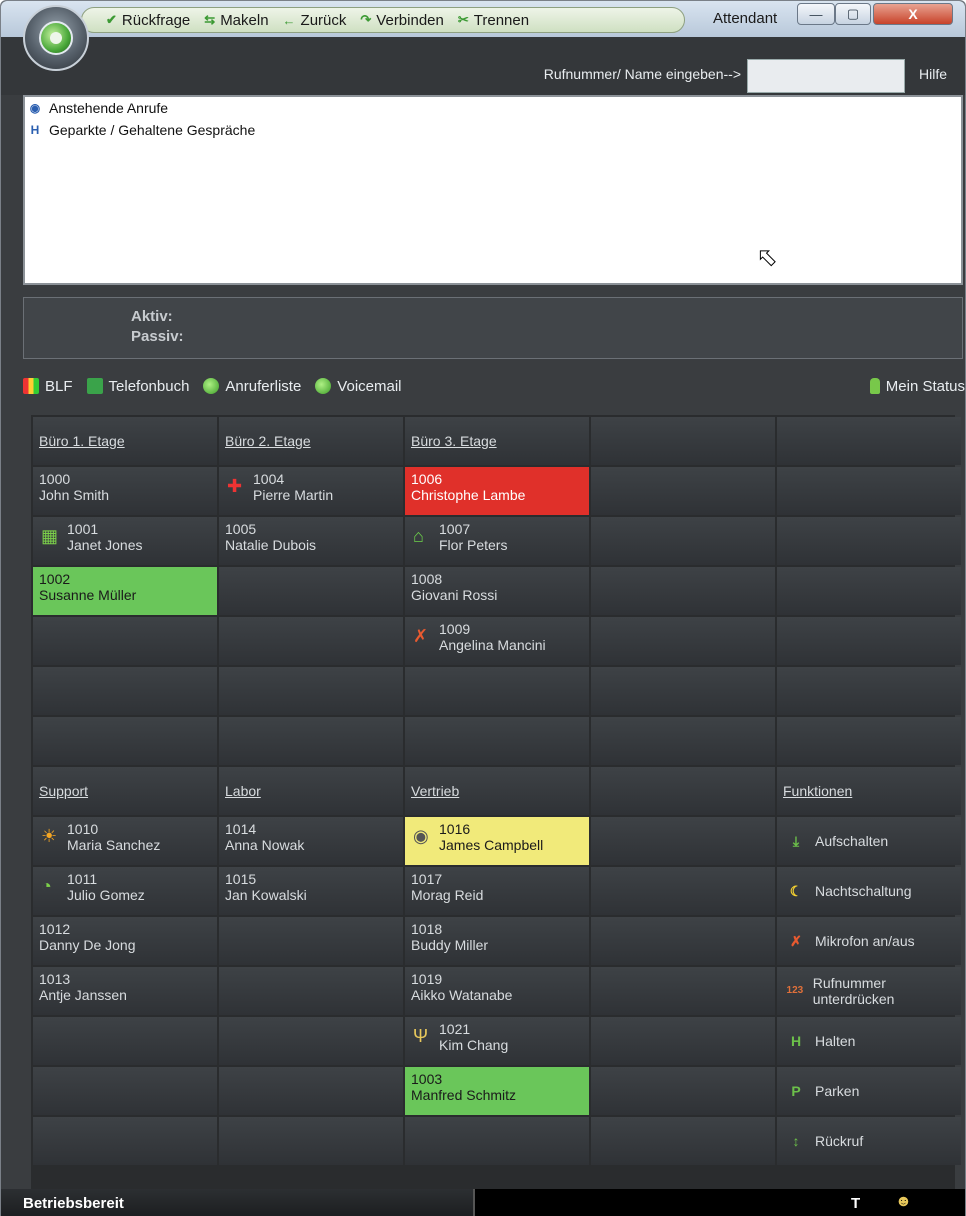 This screenshot has height=1216, width=966. What do you see at coordinates (826, 76) in the screenshot?
I see `search-input` at bounding box center [826, 76].